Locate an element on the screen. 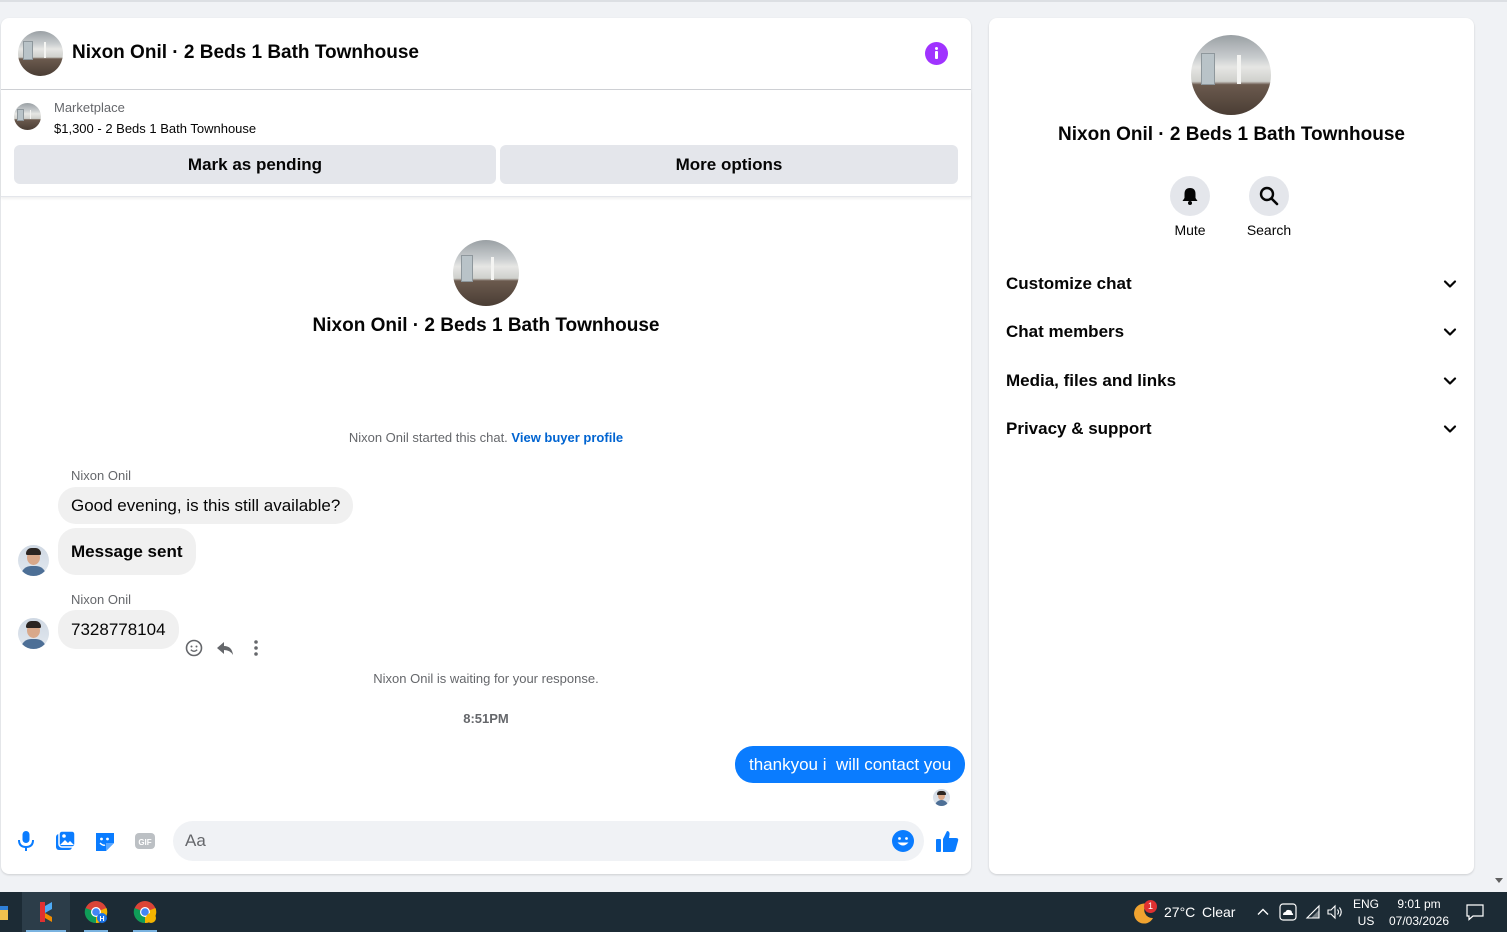  search-label: Search is located at coordinates (1269, 230).